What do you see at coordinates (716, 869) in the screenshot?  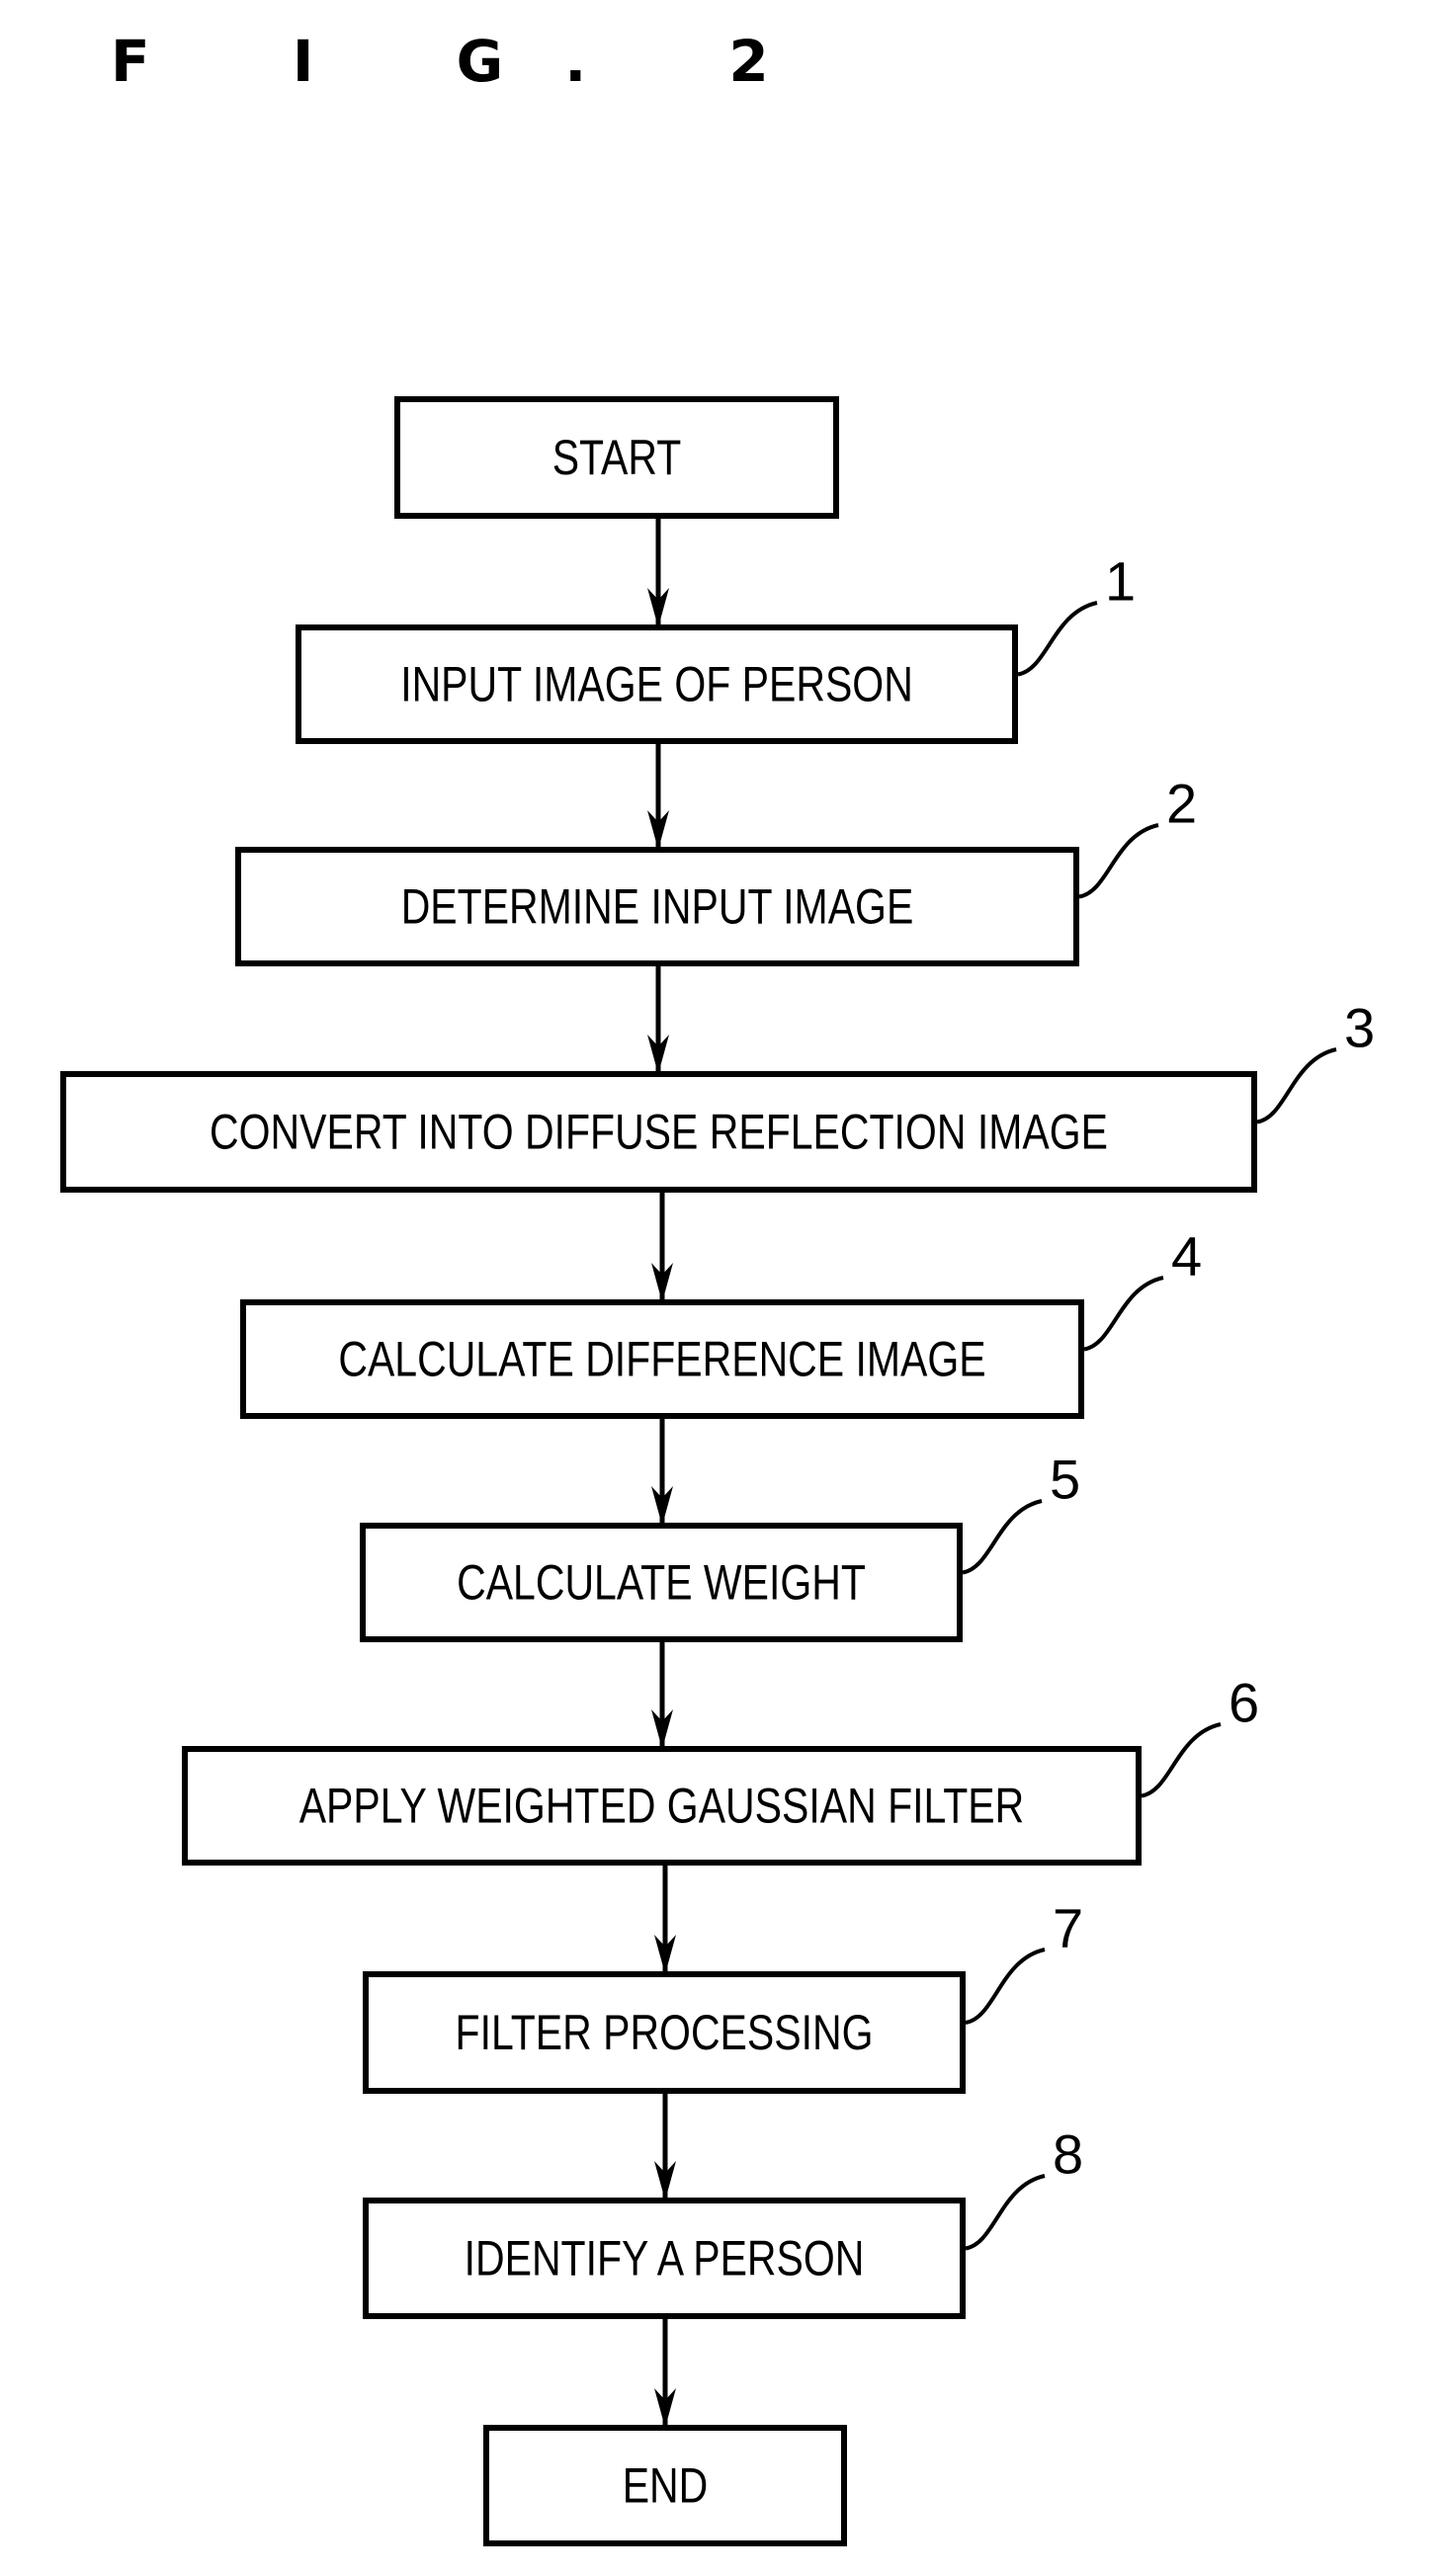 I see `flow-node-step2: DETERMINE INPUT IMAGE 2` at bounding box center [716, 869].